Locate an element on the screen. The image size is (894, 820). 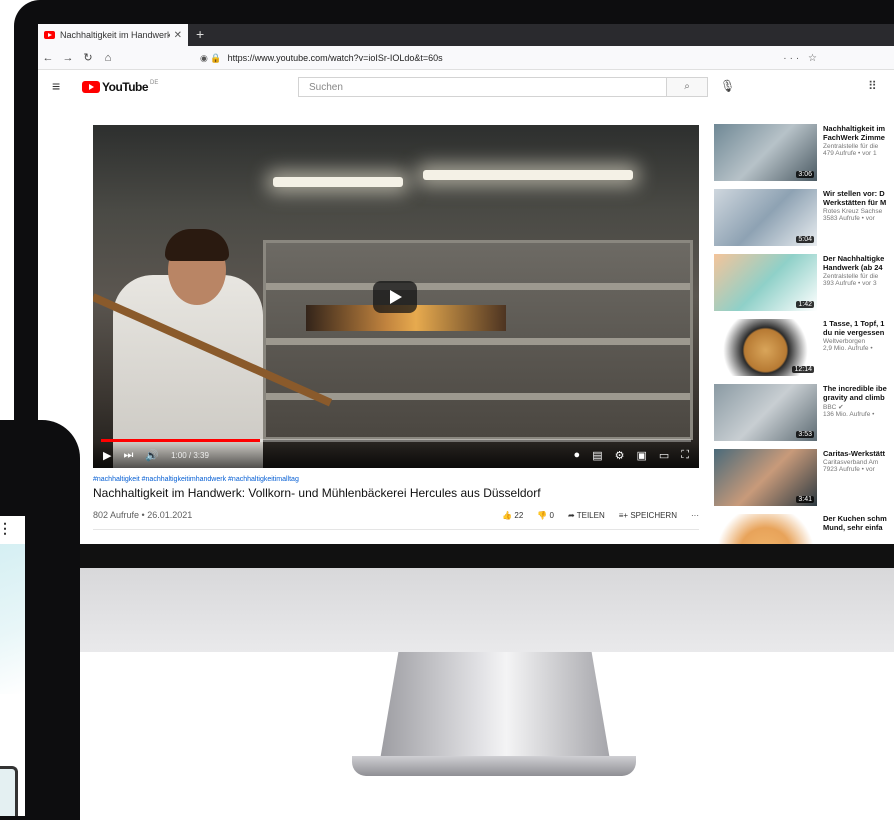
share-button: ➦ TEILEN is located at coordinates (586, 515).